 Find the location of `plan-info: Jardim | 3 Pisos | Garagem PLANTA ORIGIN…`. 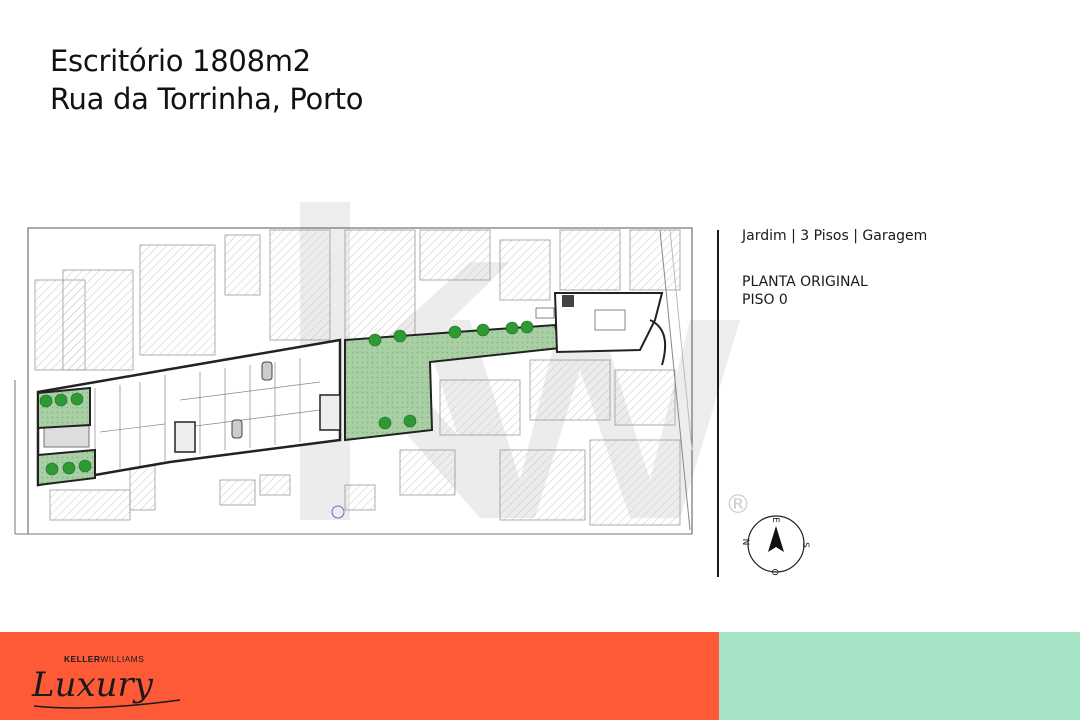

plan-info: Jardim | 3 Pisos | Garagem PLANTA ORIGIN… is located at coordinates (834, 268).